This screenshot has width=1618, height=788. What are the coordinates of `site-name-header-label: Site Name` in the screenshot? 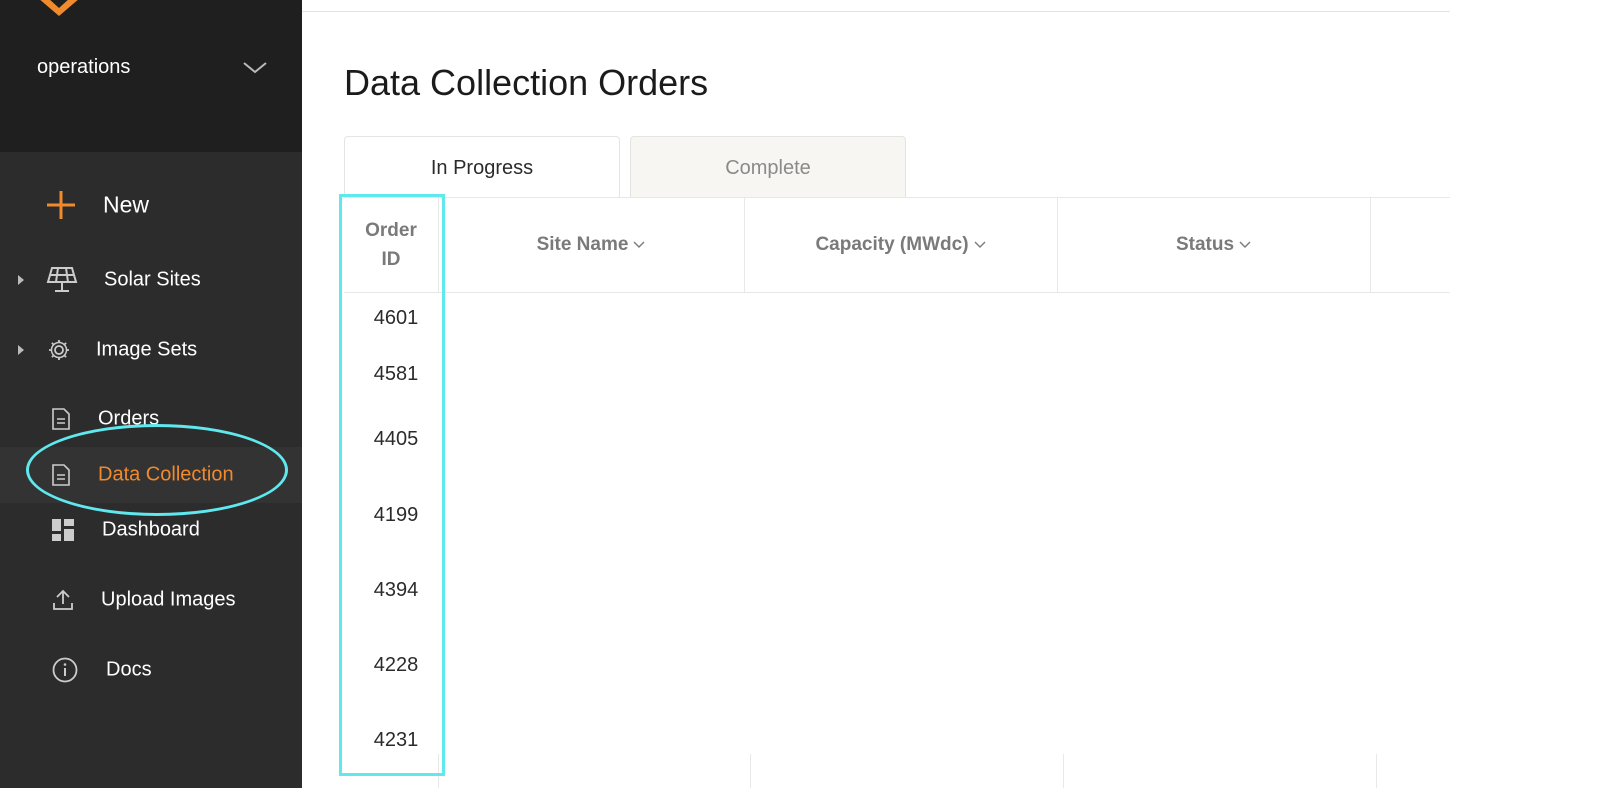 It's located at (582, 244).